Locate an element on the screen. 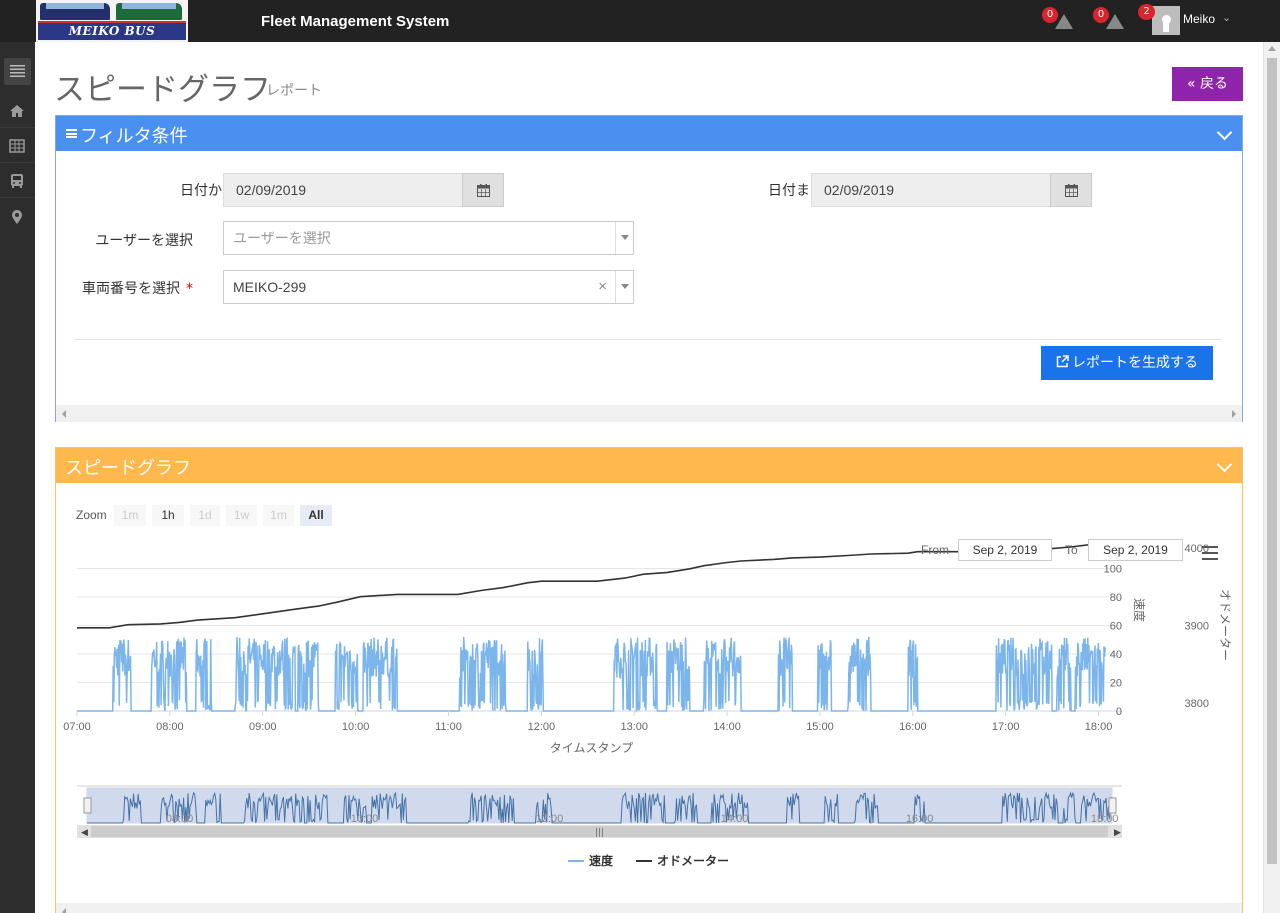  filter-panel-title: フィルタ条件 is located at coordinates (134, 136).